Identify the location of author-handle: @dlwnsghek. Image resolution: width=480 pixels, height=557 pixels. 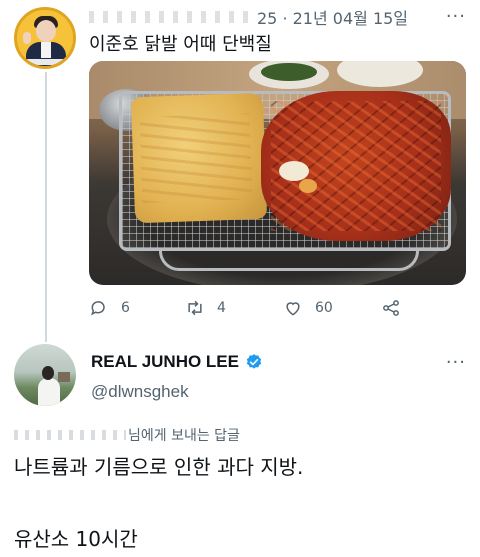
(140, 392).